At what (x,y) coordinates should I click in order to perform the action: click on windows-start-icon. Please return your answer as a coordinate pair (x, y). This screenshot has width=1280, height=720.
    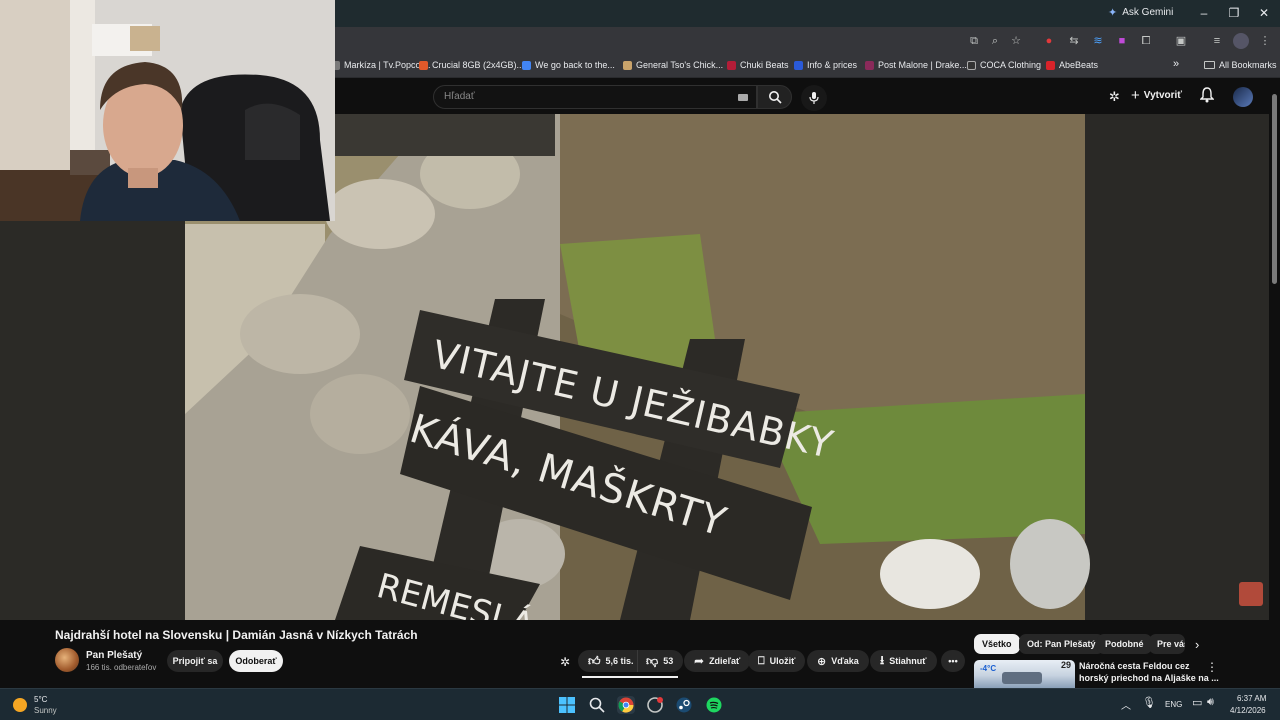
    Looking at the image, I should click on (567, 705).